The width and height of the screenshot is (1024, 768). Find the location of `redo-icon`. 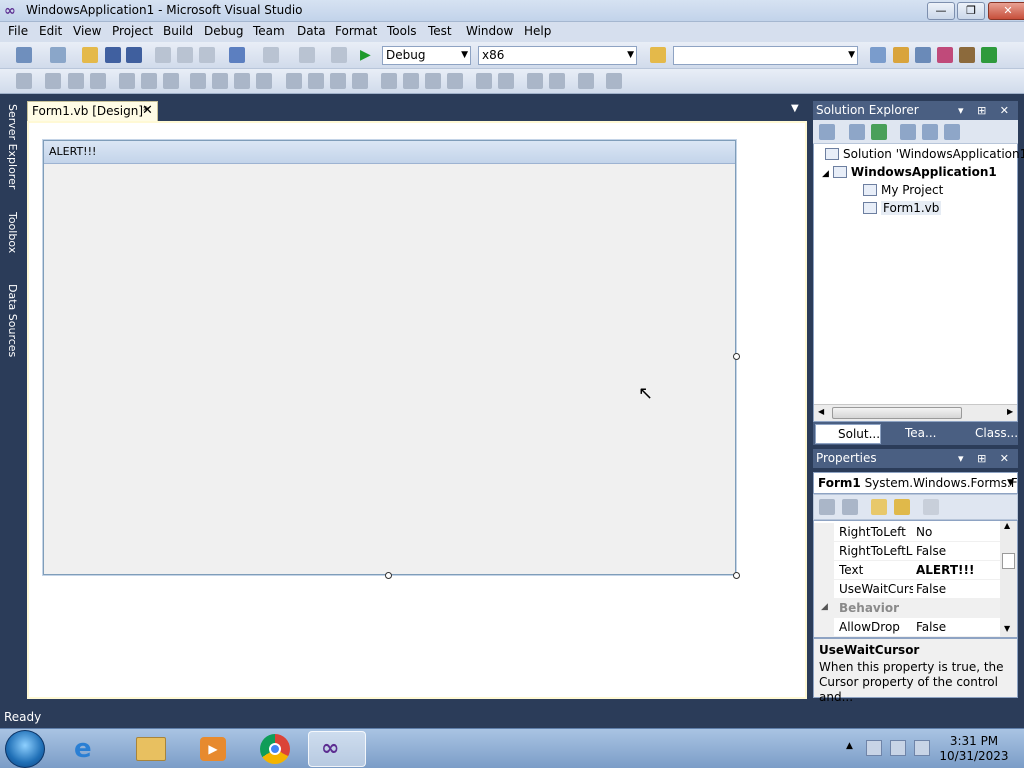

redo-icon is located at coordinates (271, 55).